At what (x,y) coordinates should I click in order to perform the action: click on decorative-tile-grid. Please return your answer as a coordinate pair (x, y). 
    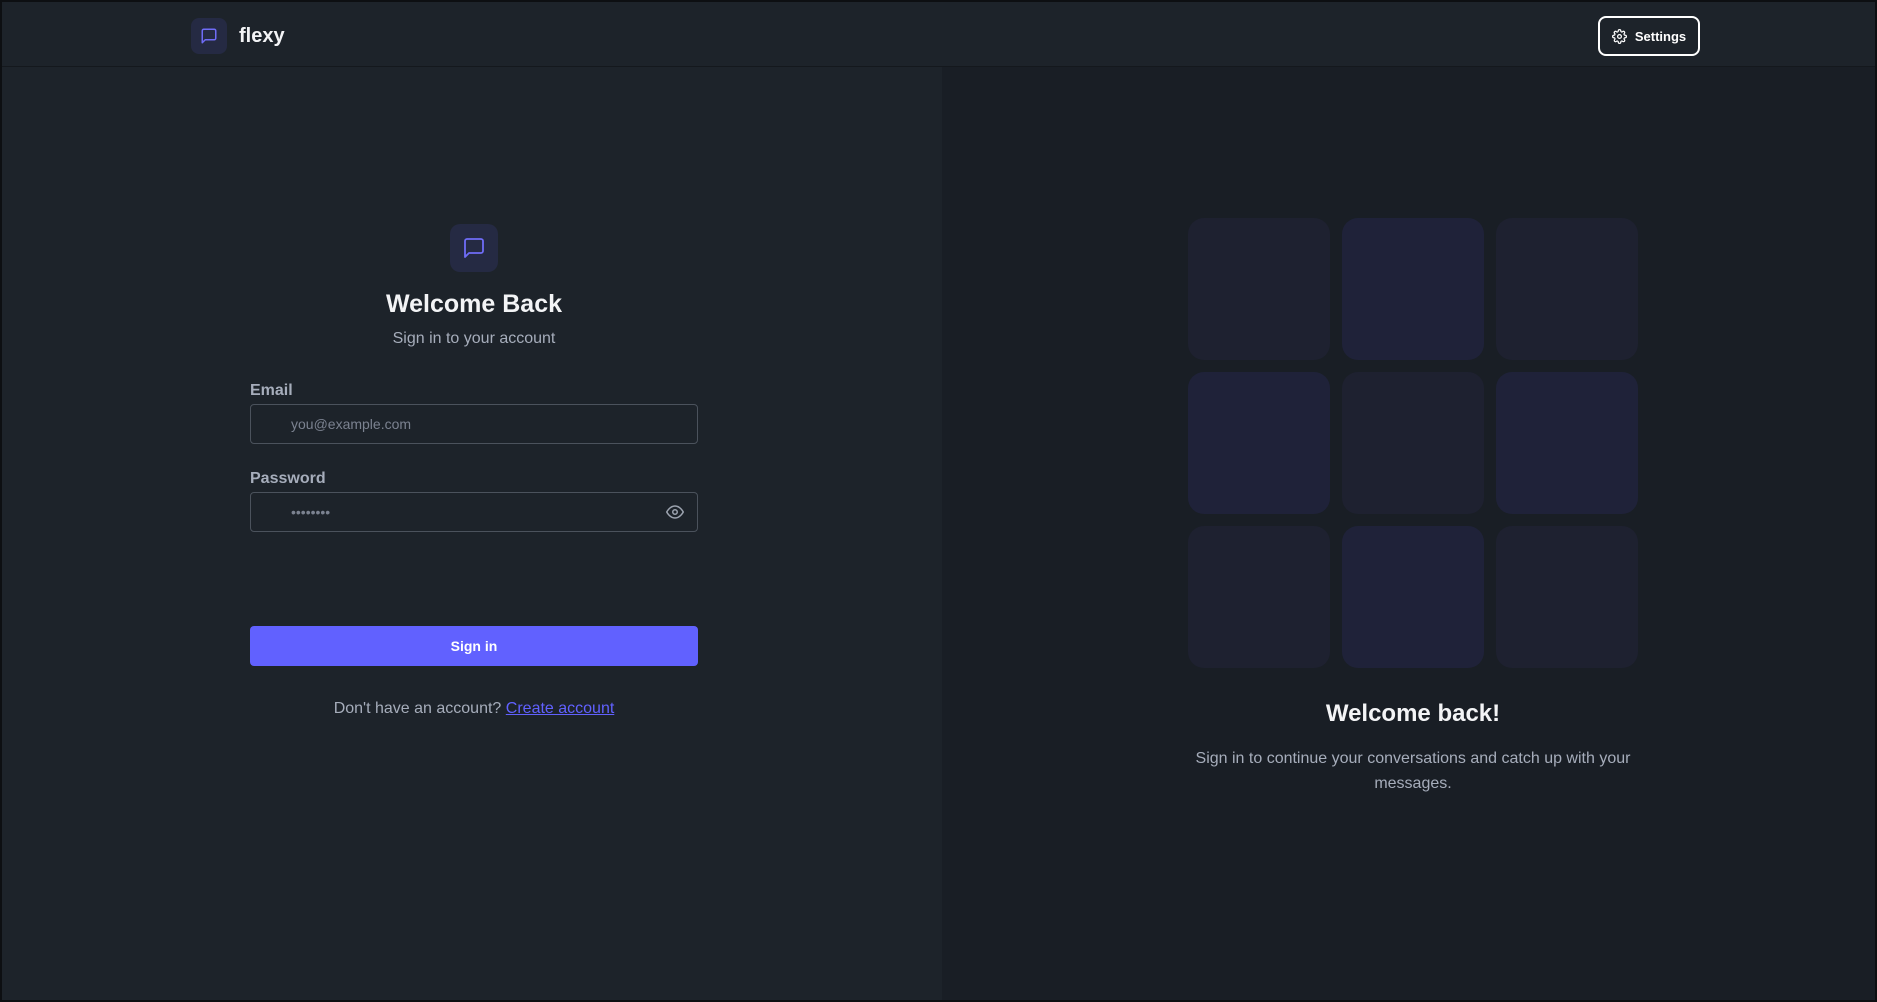
    Looking at the image, I should click on (1413, 443).